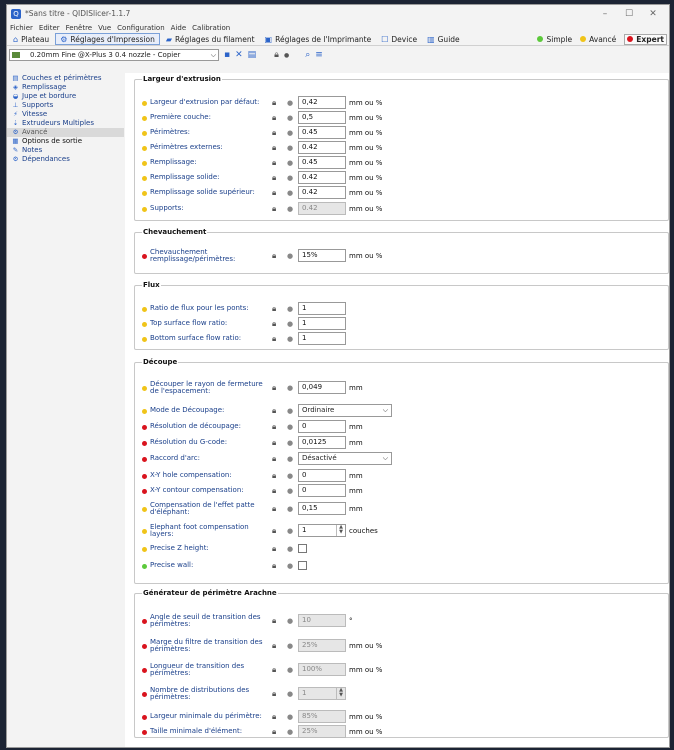  I want to click on nav-item-3: ⊥ Supports, so click(65, 104).